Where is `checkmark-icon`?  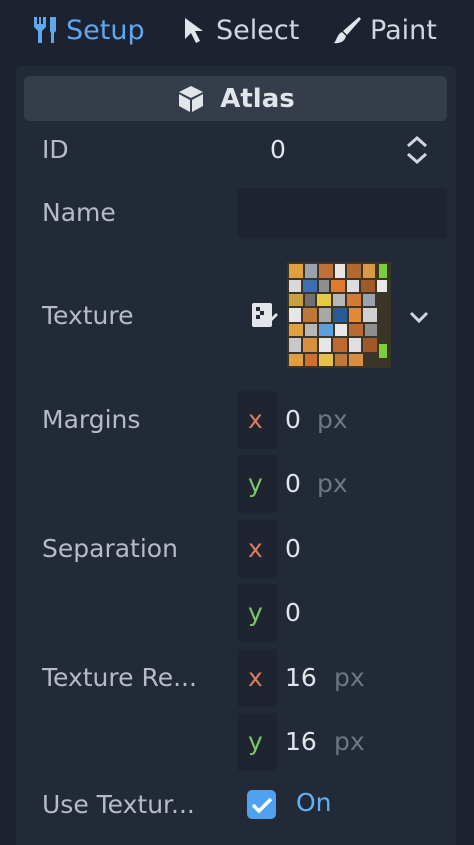
checkmark-icon is located at coordinates (261, 805).